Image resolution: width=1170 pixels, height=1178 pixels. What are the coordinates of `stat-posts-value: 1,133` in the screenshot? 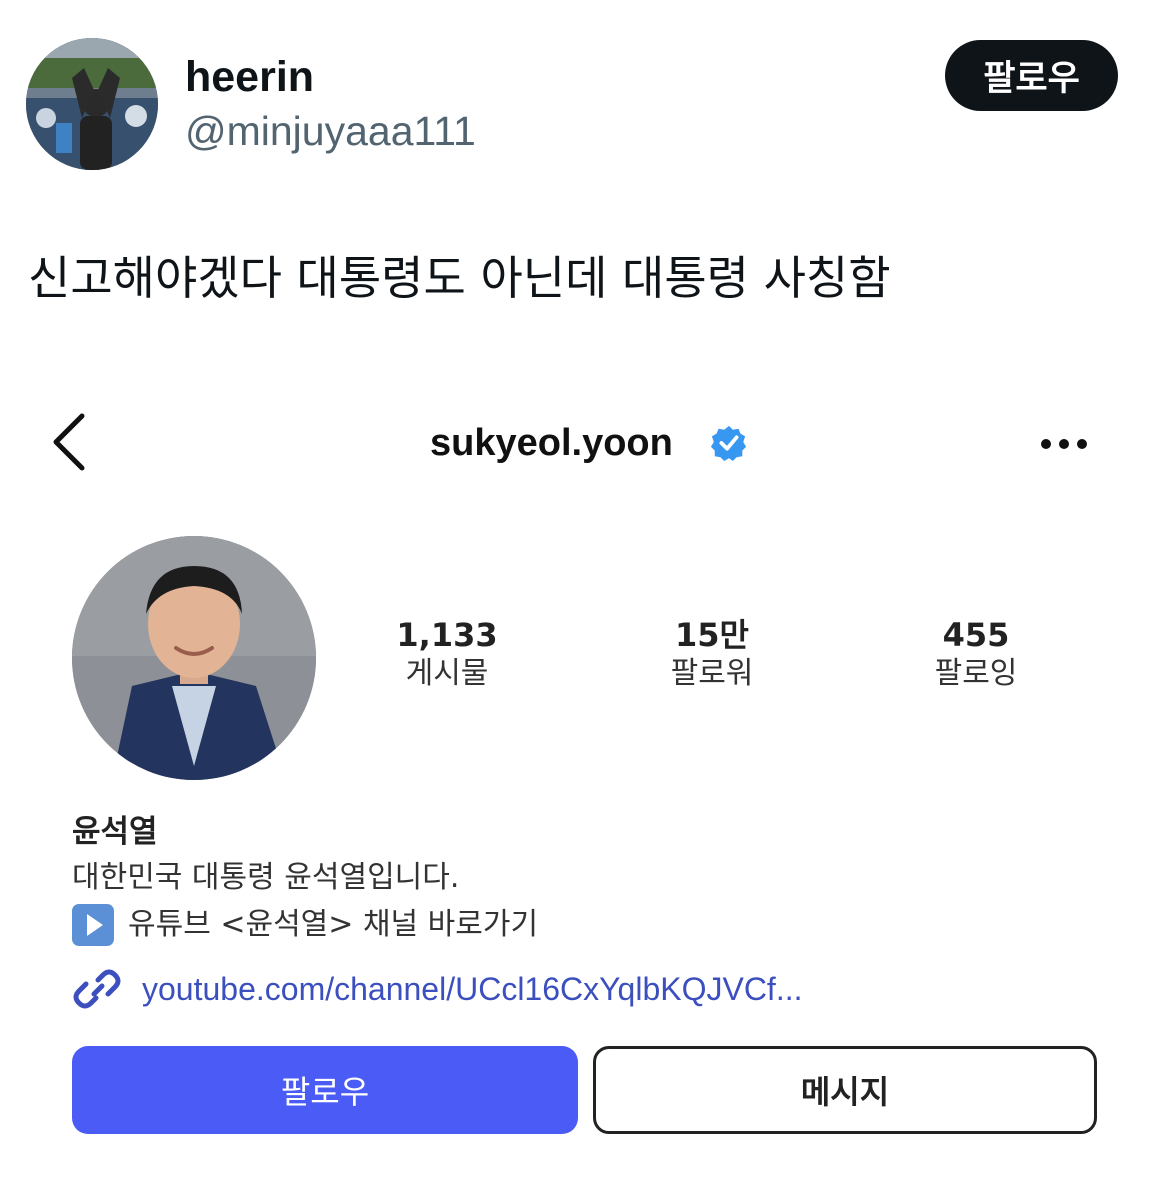 It's located at (447, 635).